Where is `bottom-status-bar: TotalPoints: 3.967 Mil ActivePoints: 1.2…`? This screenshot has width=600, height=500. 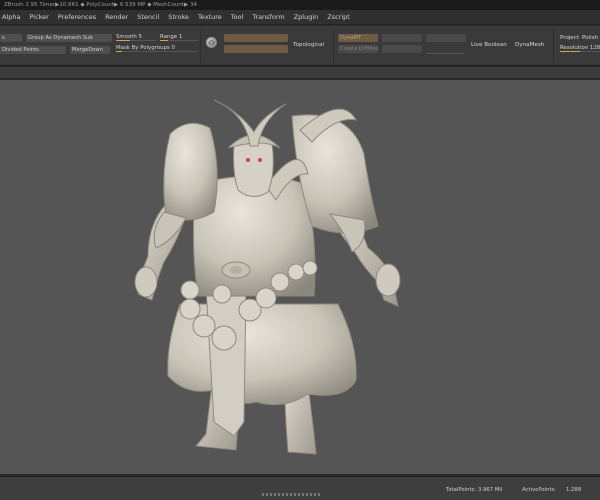
bottom-status-bar: TotalPoints: 3.967 Mil ActivePoints: 1.2… is located at coordinates (300, 488).